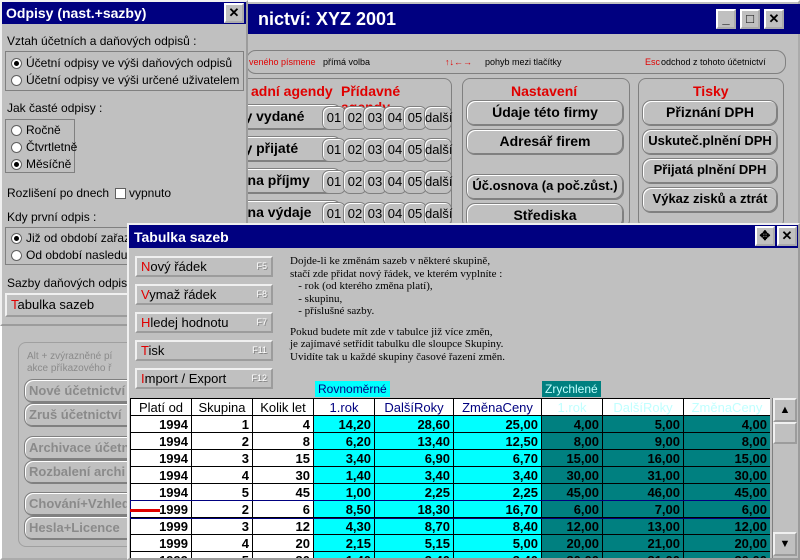 The width and height of the screenshot is (800, 560). What do you see at coordinates (283, 543) in the screenshot?
I see `table-cell: 20` at bounding box center [283, 543].